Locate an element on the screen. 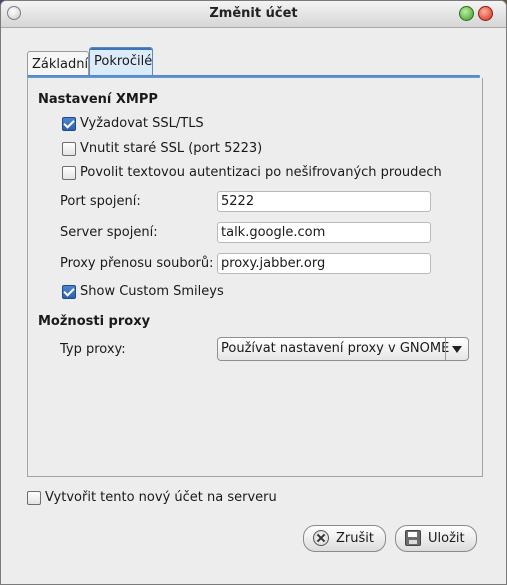 The width and height of the screenshot is (507, 585). save-icon is located at coordinates (413, 538).